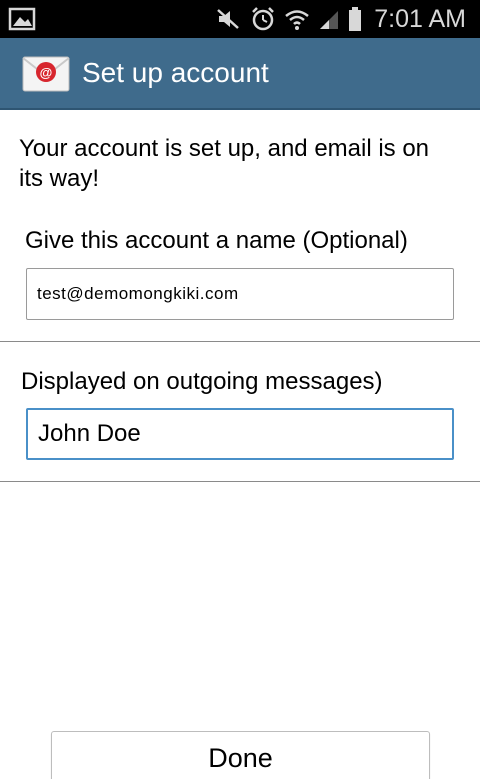  What do you see at coordinates (240, 755) in the screenshot?
I see `done-button: Done` at bounding box center [240, 755].